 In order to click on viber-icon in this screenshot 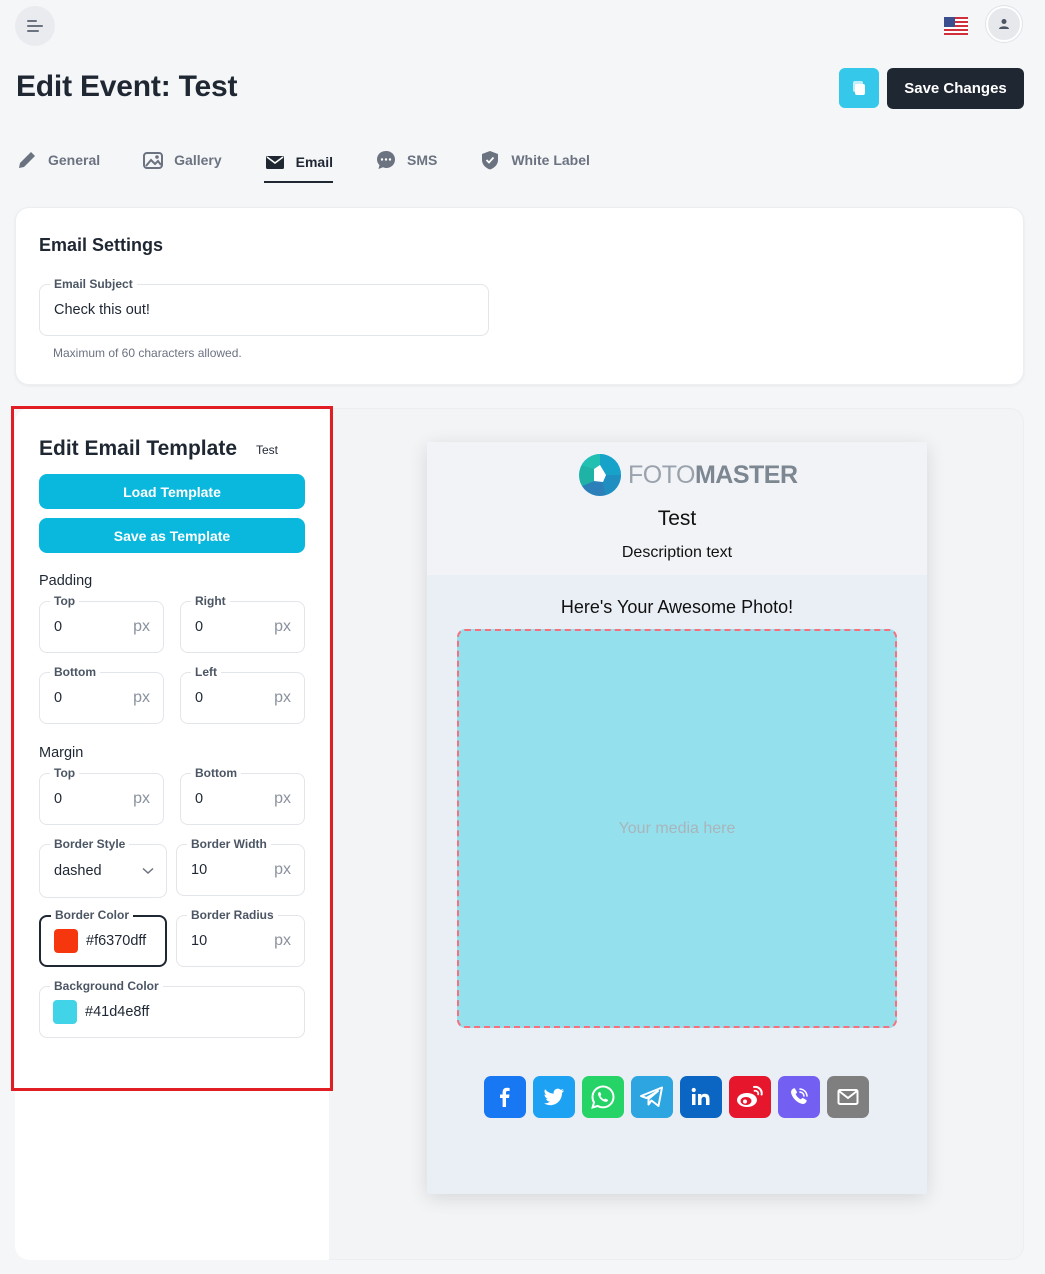, I will do `click(799, 1096)`.